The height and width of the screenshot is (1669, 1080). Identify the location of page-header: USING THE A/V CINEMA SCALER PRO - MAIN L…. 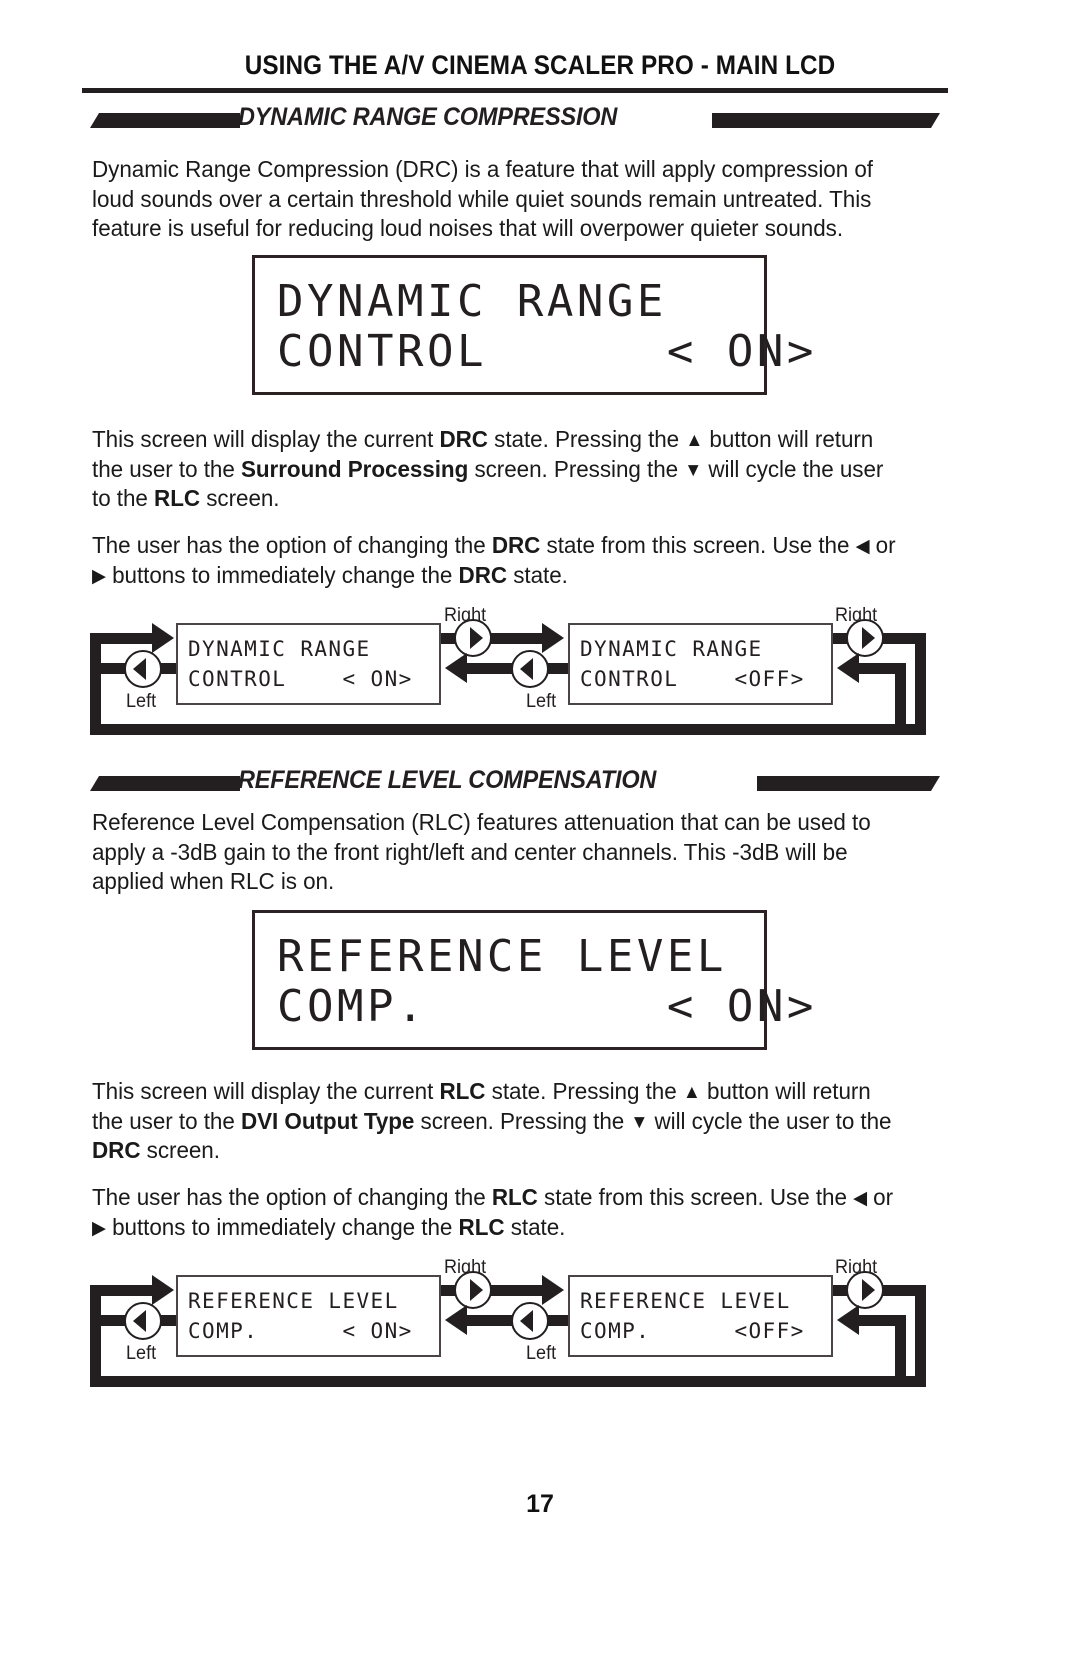
(540, 65).